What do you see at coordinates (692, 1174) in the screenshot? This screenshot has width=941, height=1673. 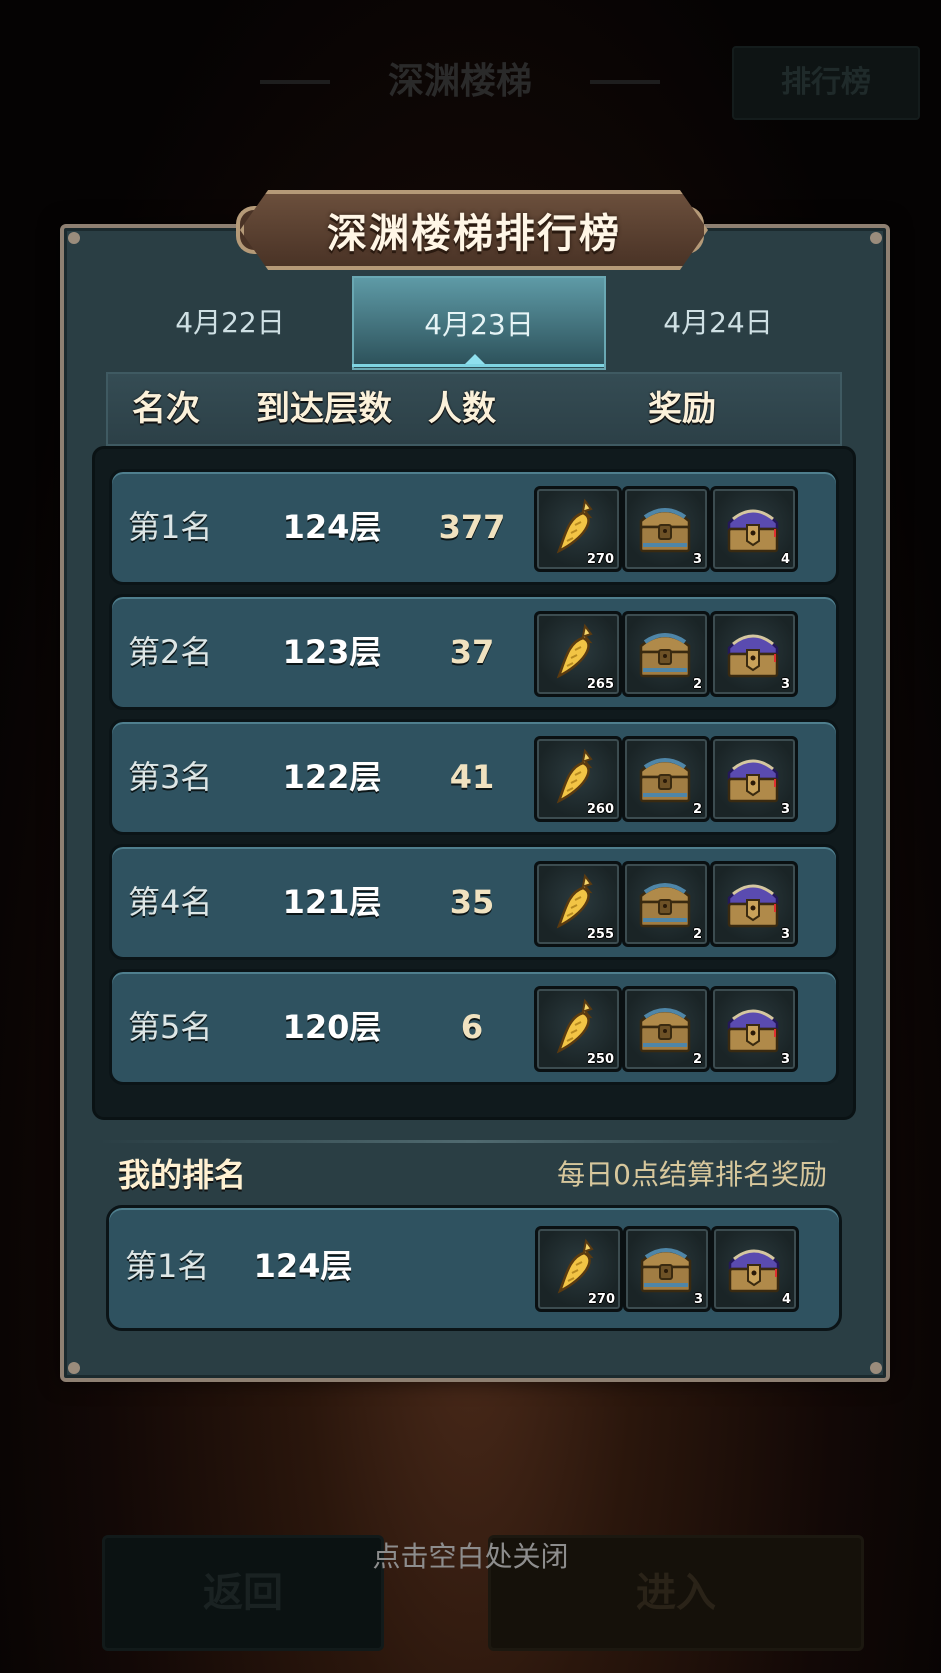 I see `settlement-note: 每日0点结算排名奖励` at bounding box center [692, 1174].